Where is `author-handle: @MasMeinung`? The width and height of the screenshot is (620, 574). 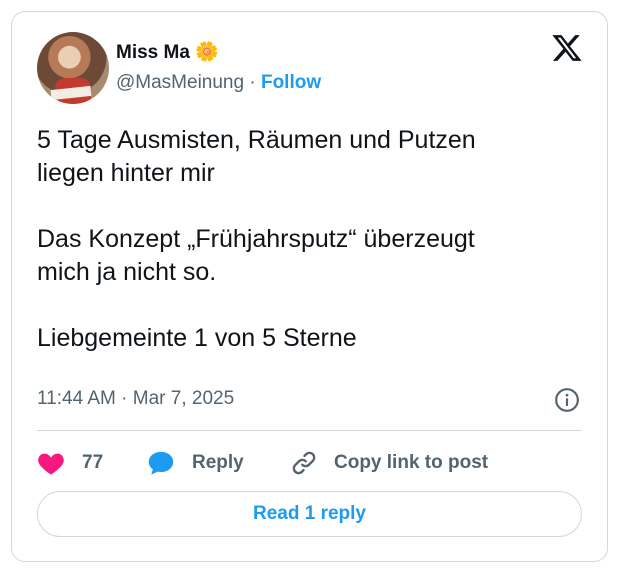
author-handle: @MasMeinung is located at coordinates (180, 82).